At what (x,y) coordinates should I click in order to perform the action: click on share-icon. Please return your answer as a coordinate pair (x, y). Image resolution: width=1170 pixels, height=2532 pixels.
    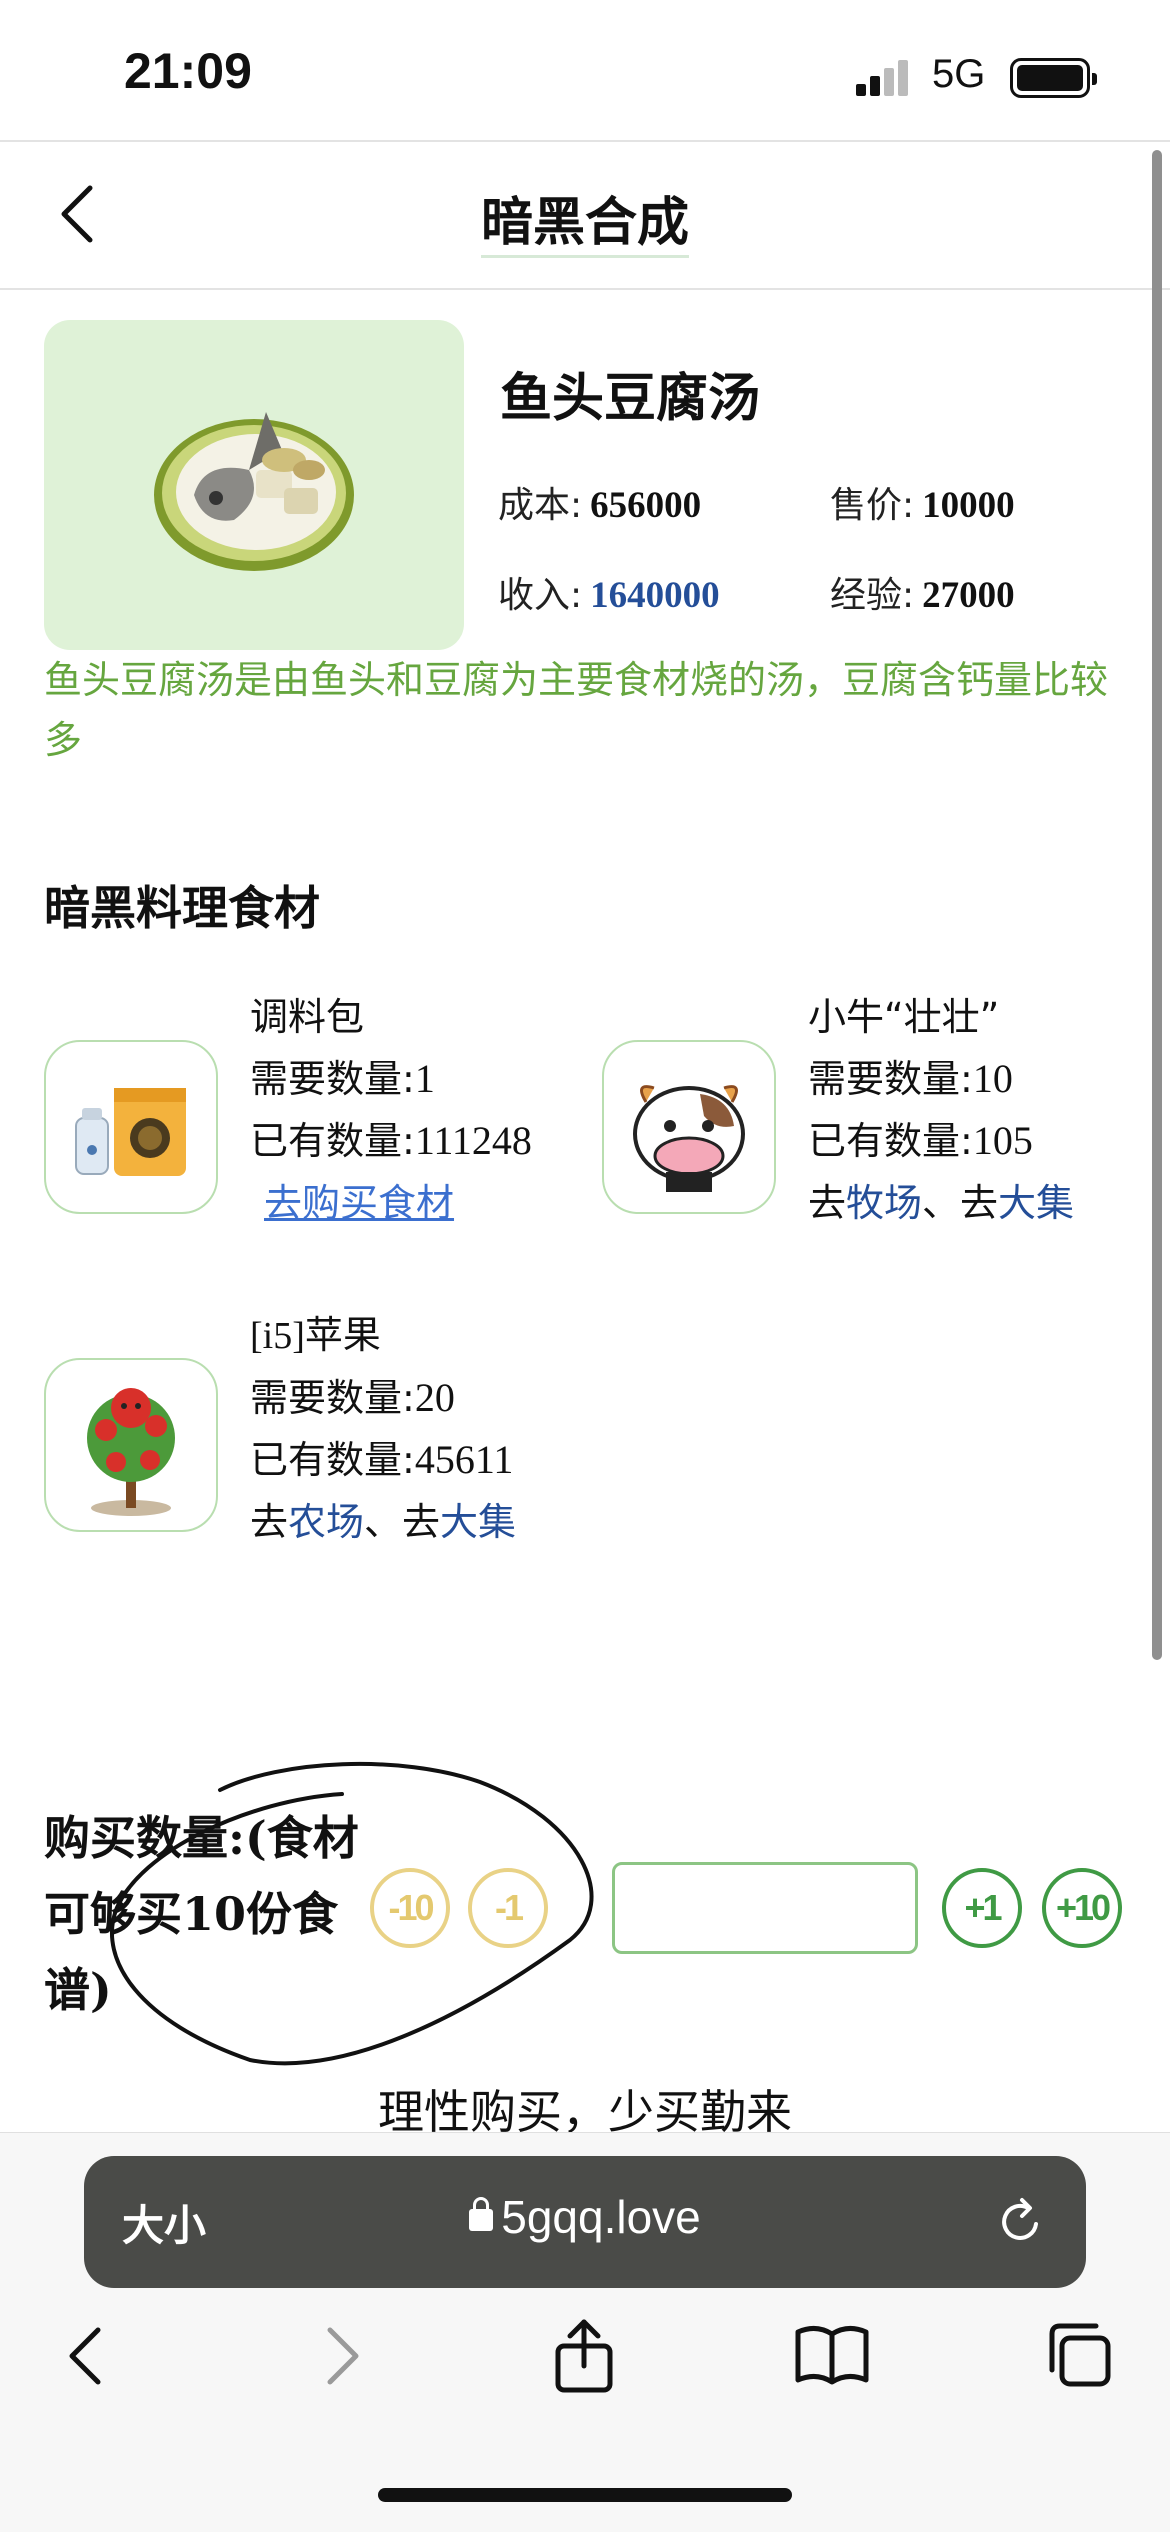
    Looking at the image, I should click on (584, 2356).